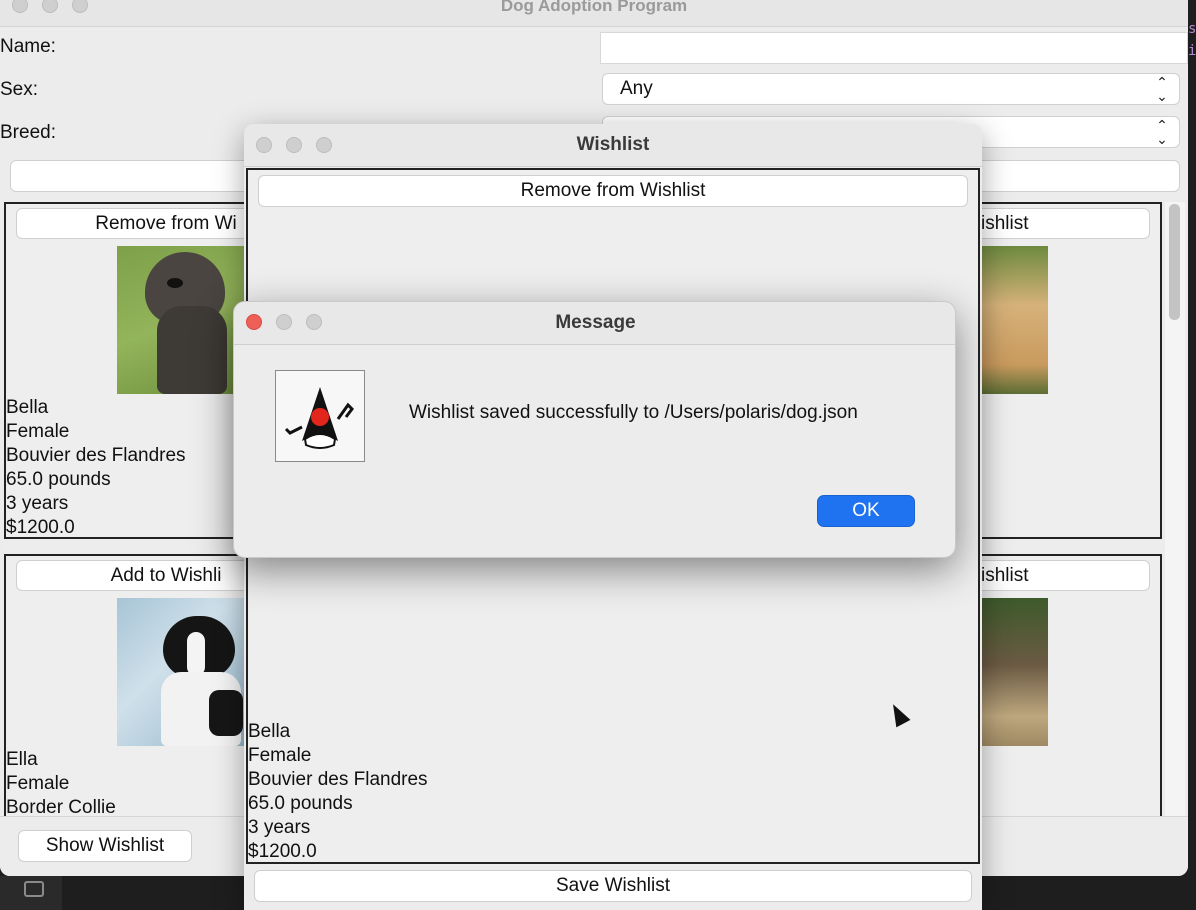 The image size is (1196, 910). I want to click on sex-label: Sex:, so click(19, 89).